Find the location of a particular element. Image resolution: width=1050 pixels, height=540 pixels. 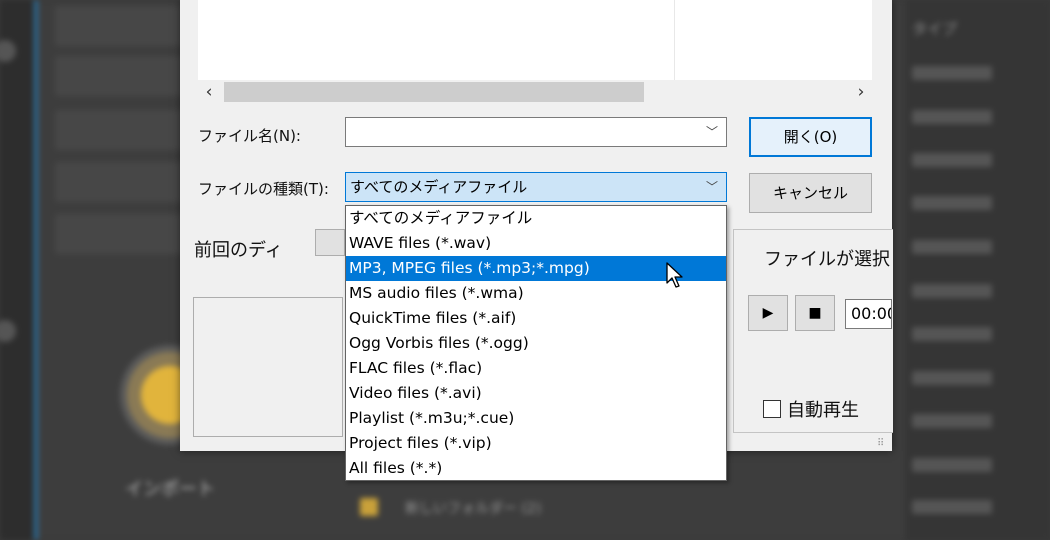

scroll-right-icon: › is located at coordinates (861, 92).